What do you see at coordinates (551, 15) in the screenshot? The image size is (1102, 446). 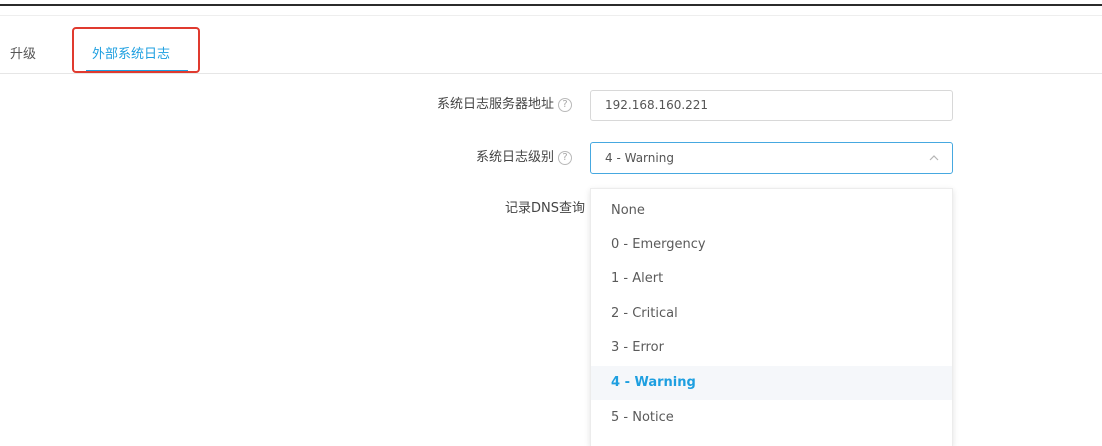 I see `header-divider` at bounding box center [551, 15].